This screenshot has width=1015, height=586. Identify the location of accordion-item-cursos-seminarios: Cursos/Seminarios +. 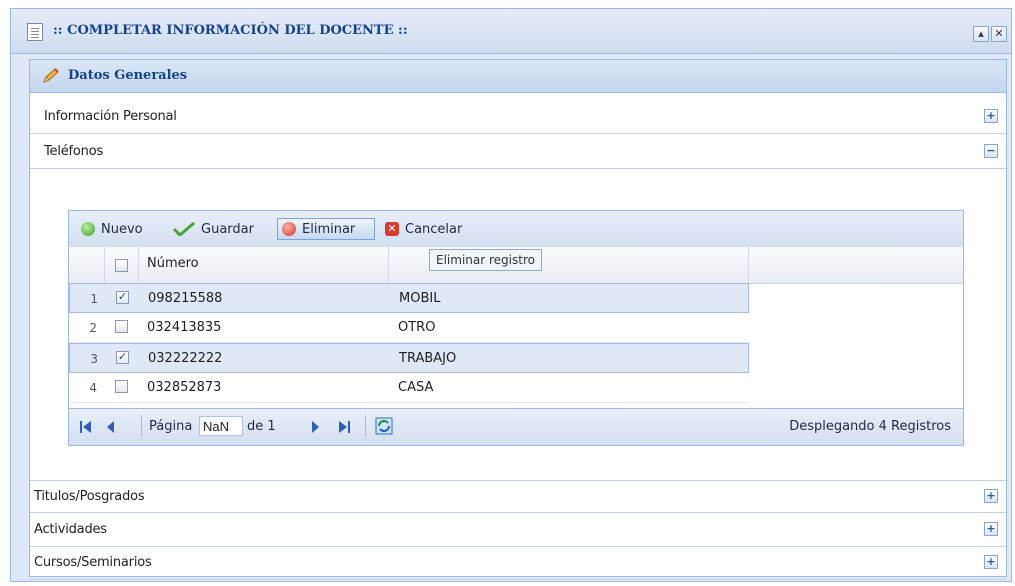
(518, 563).